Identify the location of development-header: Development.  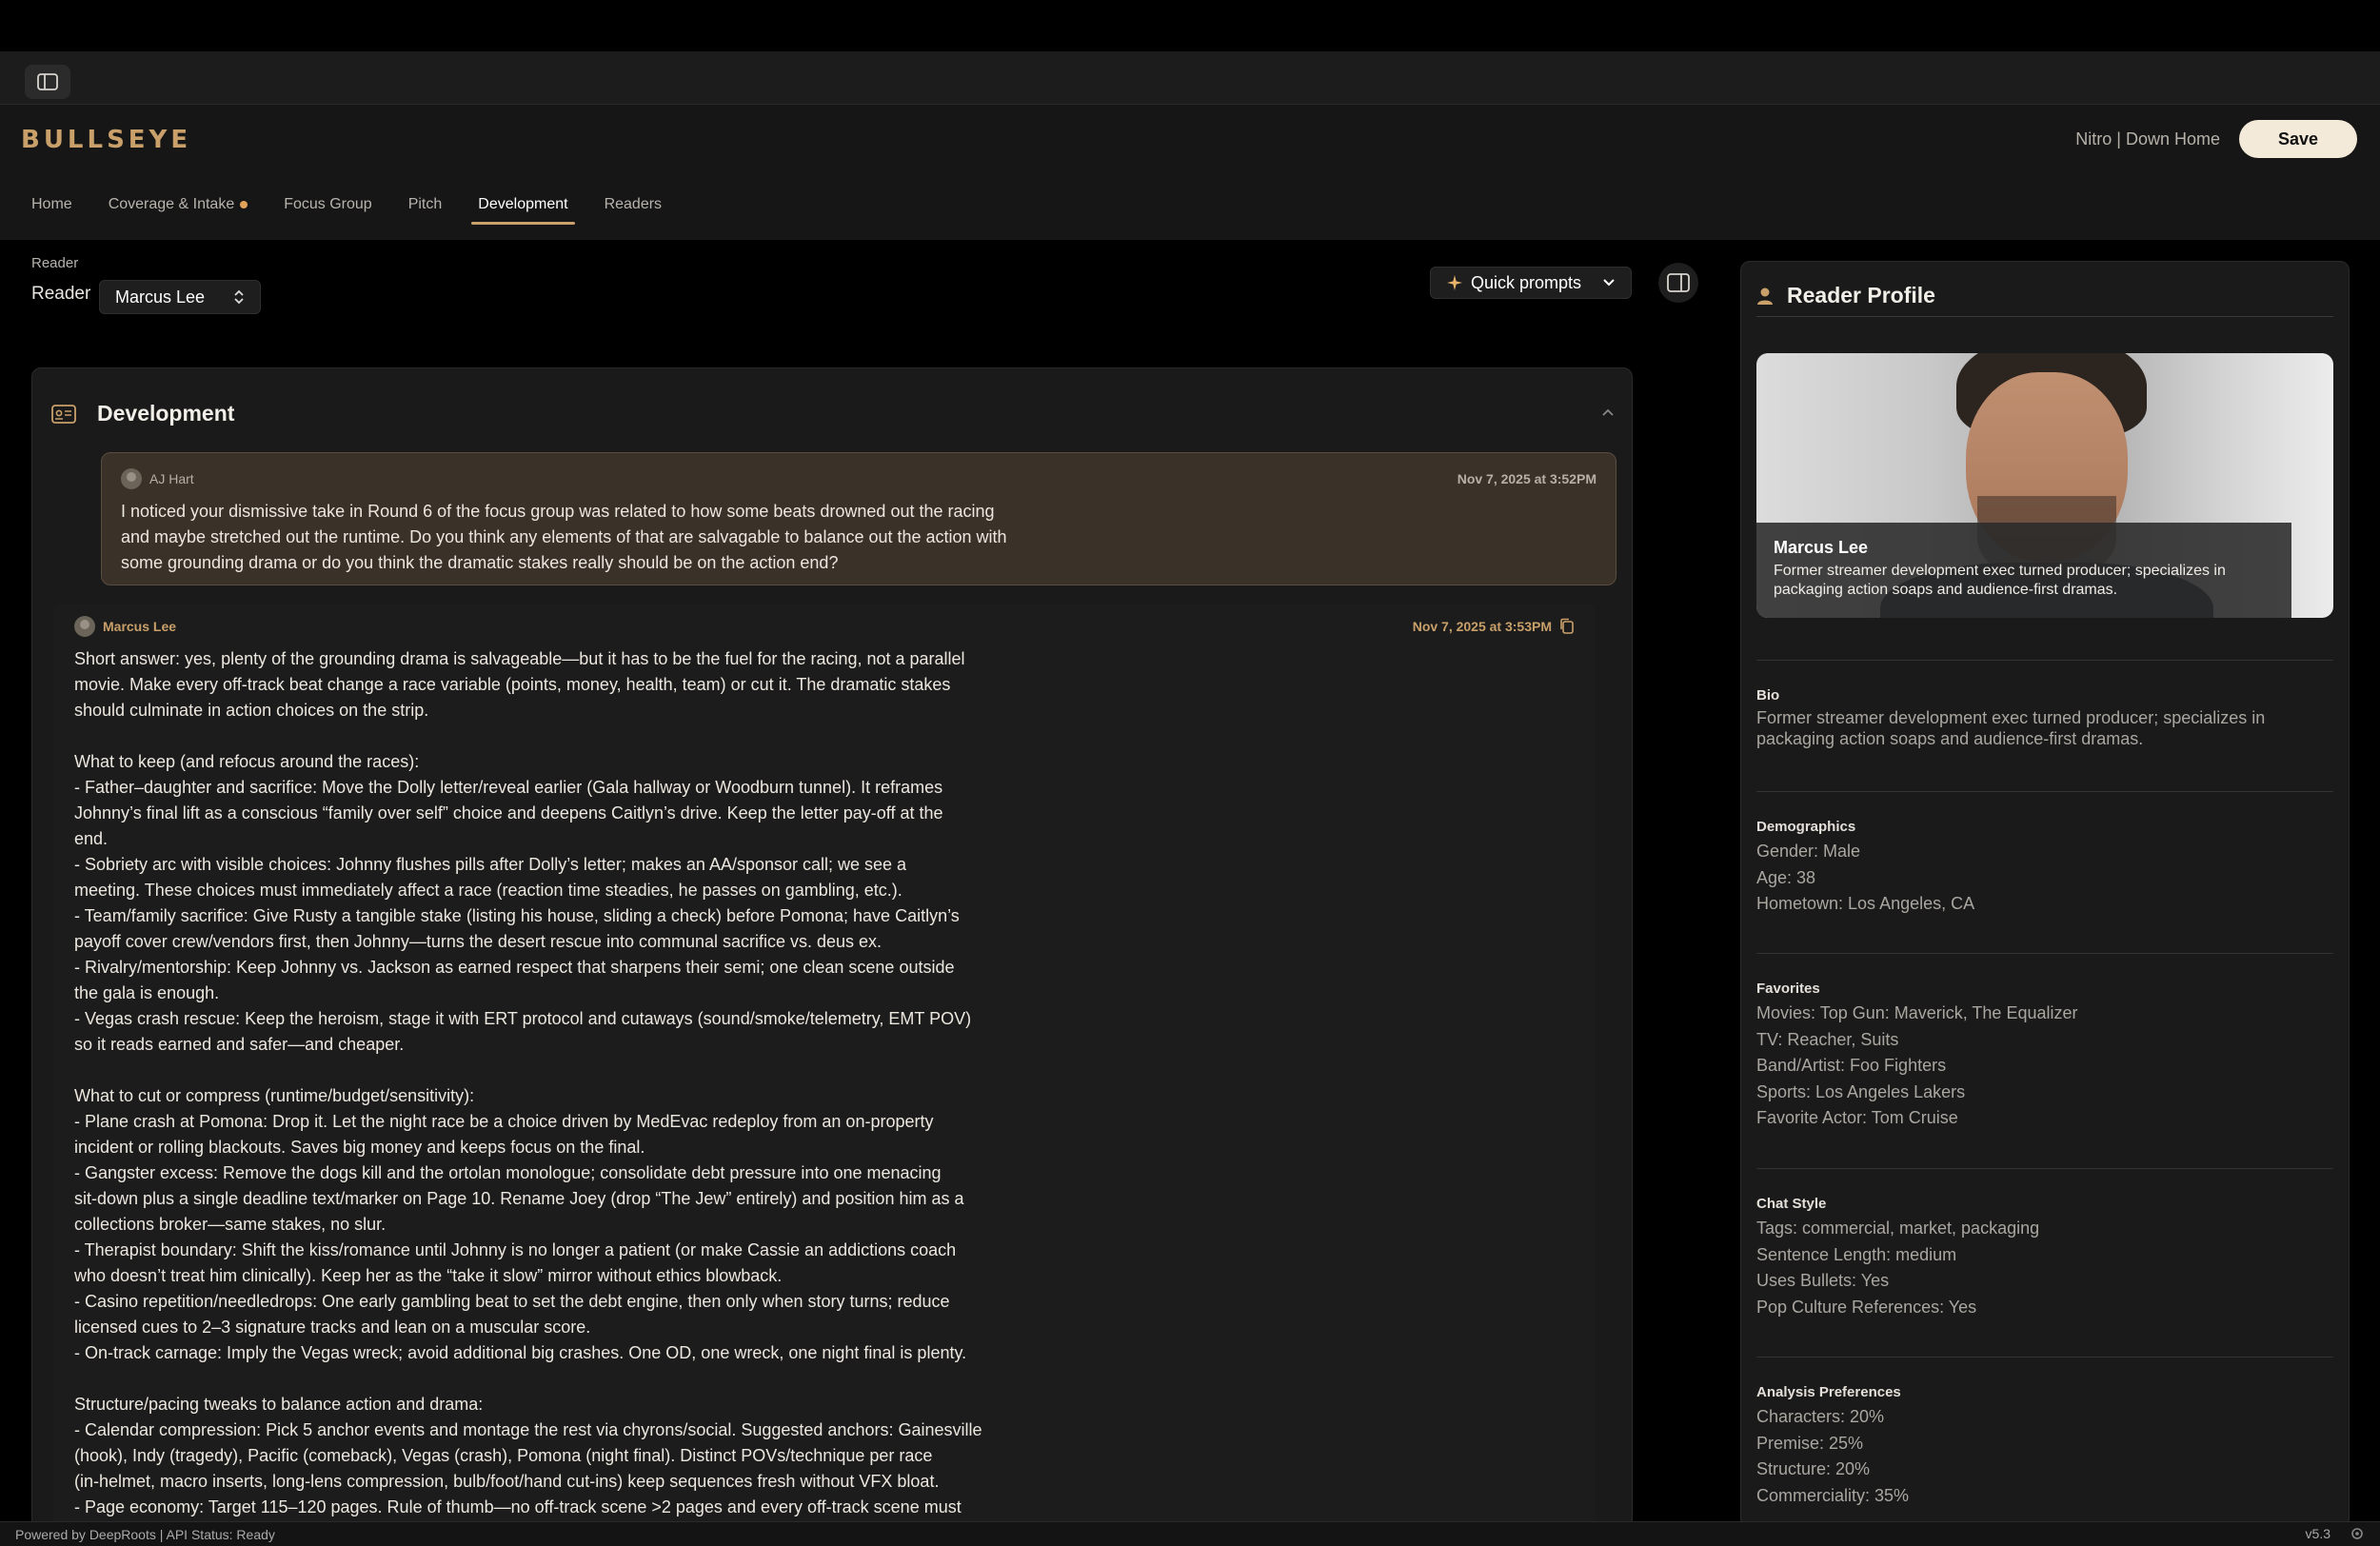
(142, 413).